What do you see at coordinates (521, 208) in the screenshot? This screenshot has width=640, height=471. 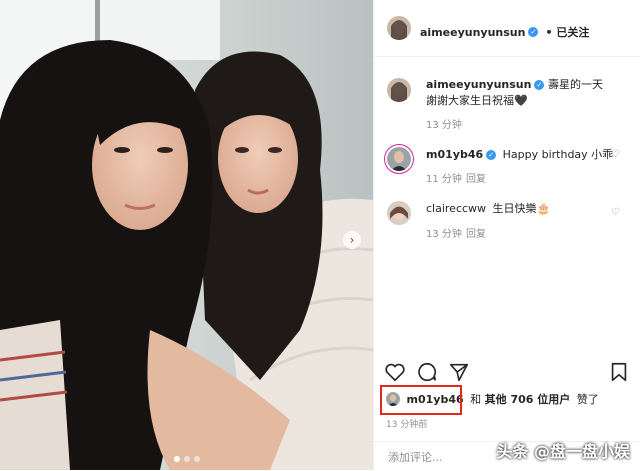 I see `comment-text: 生日快樂🎂` at bounding box center [521, 208].